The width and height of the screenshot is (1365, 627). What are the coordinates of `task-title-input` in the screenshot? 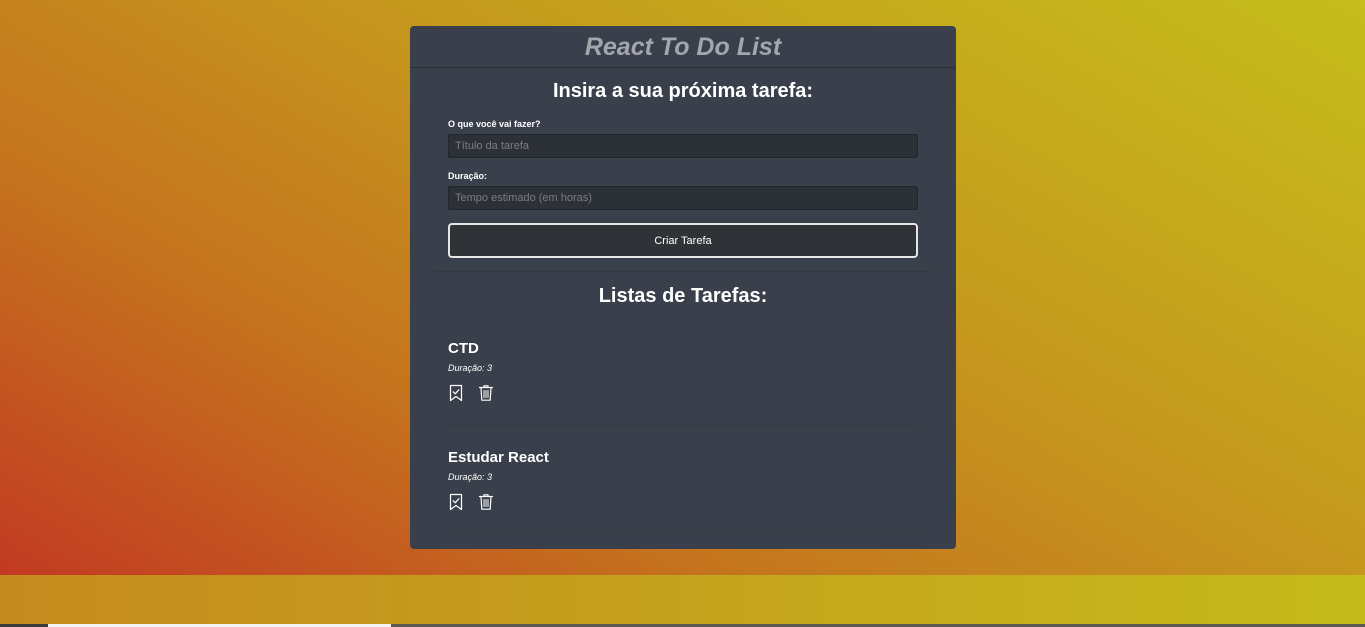 It's located at (683, 146).